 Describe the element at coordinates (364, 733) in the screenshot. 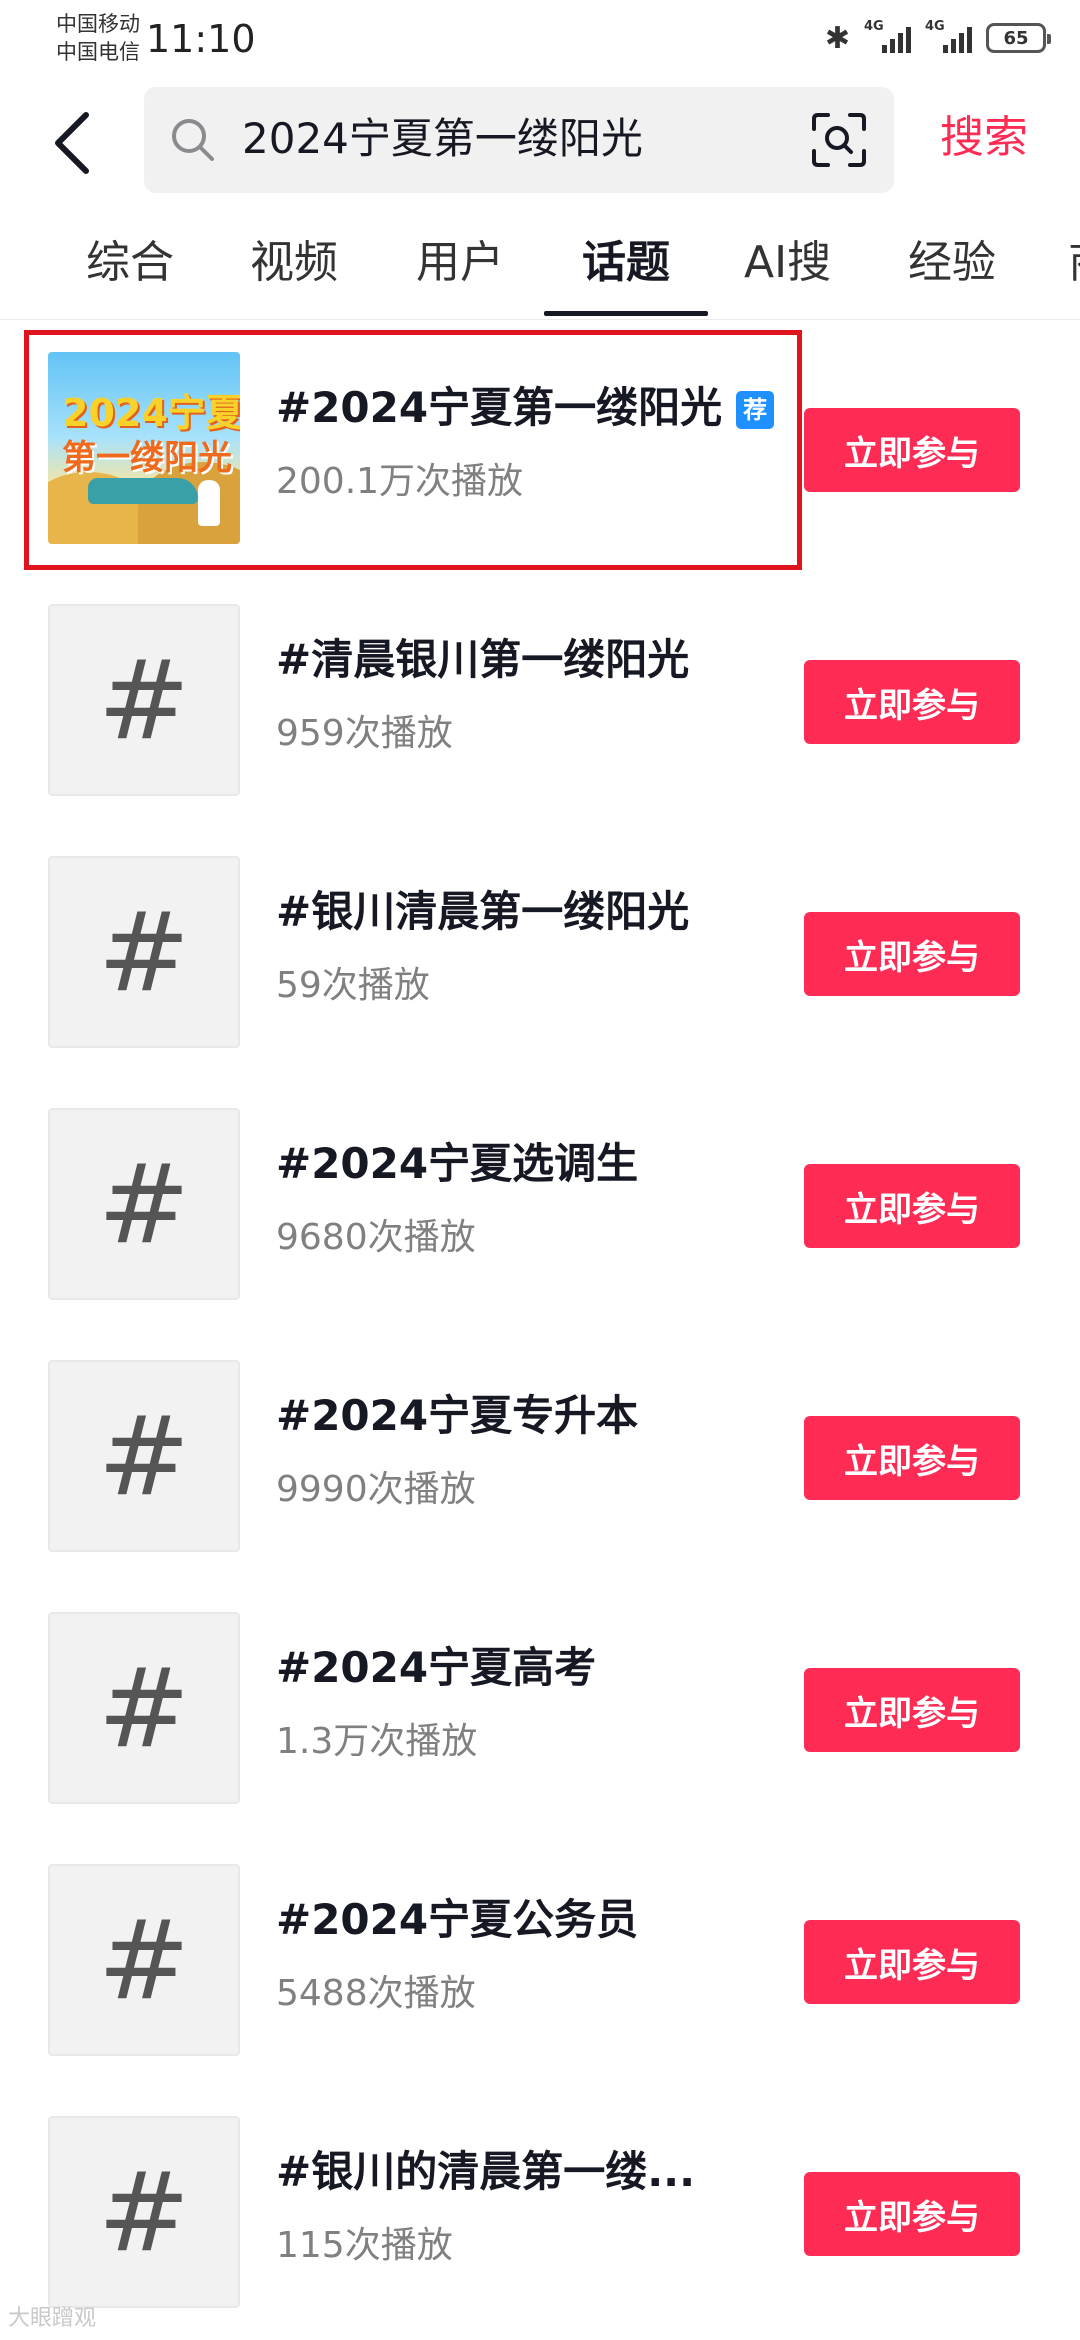

I see `topic-play-count: 959次播放` at that location.